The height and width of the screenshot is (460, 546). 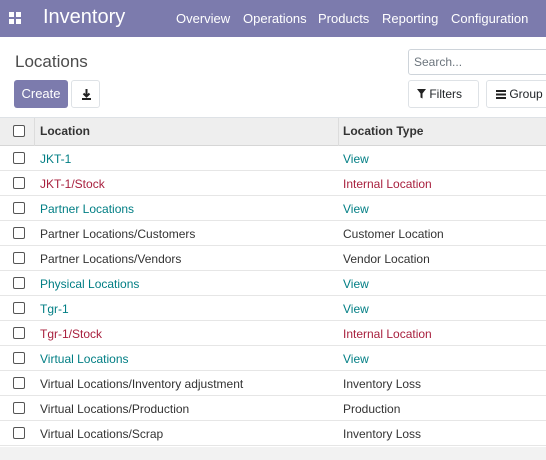 What do you see at coordinates (19, 131) in the screenshot?
I see `select-all-checkbox` at bounding box center [19, 131].